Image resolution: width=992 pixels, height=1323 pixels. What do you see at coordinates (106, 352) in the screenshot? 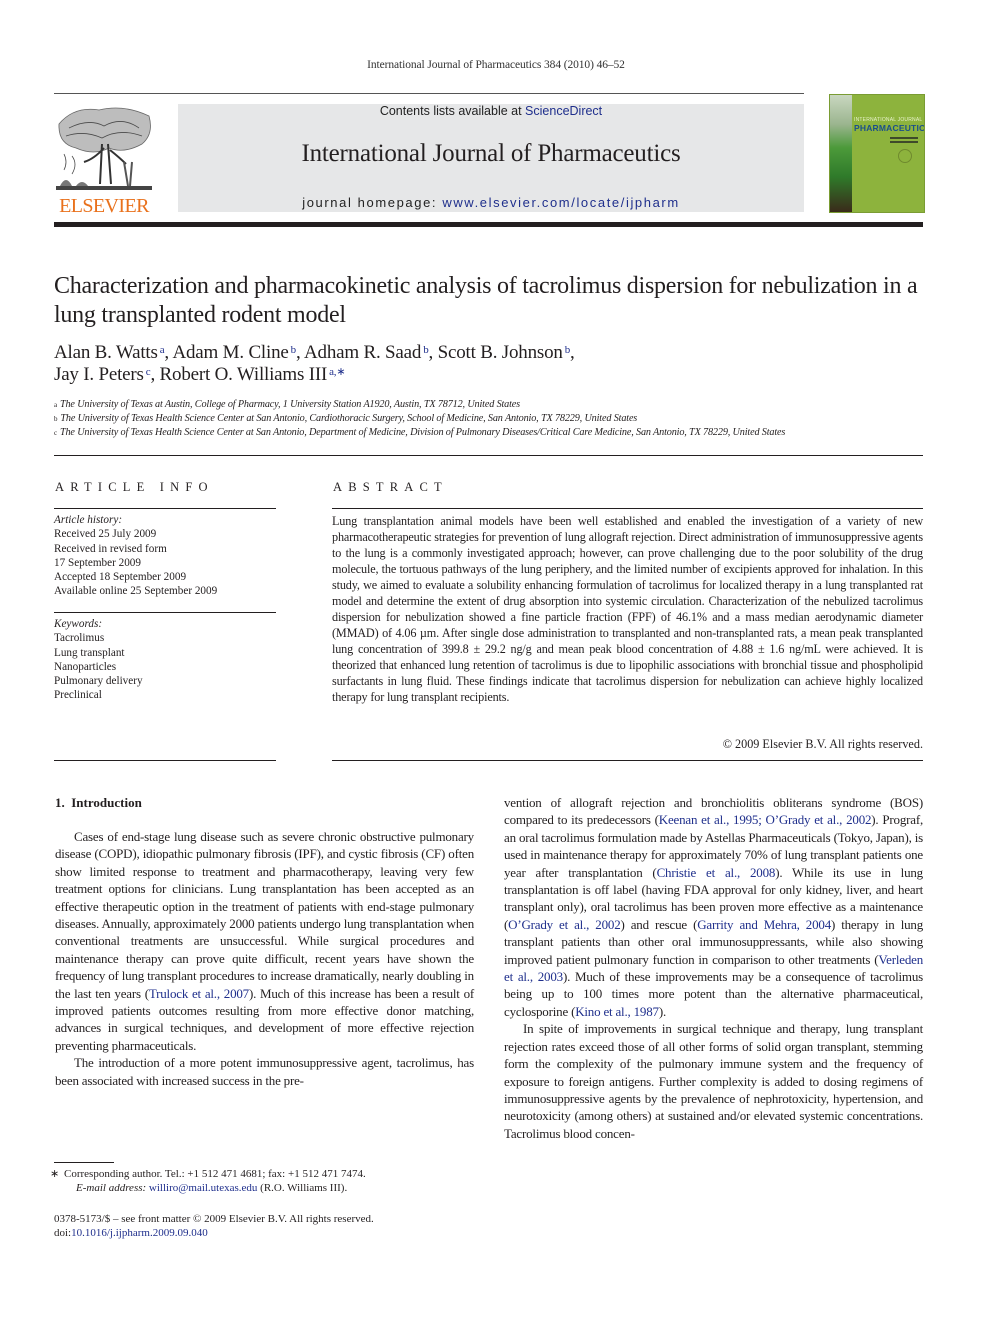
I see `author-name: Alan B. Watts` at bounding box center [106, 352].